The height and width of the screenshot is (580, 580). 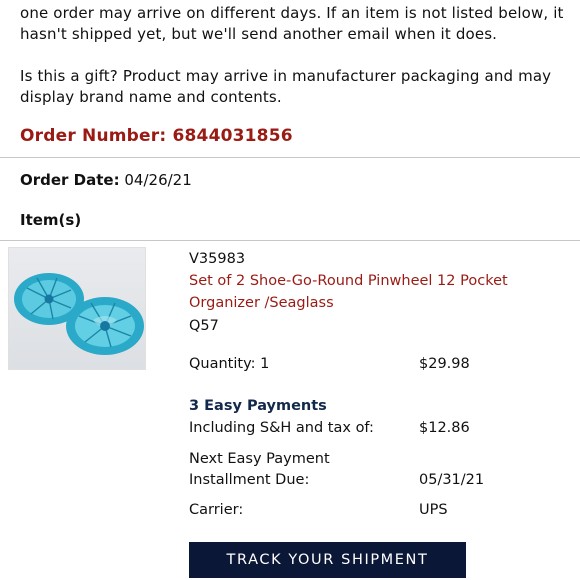 What do you see at coordinates (327, 560) in the screenshot?
I see `track-shipment-button: TRACK YOUR SHIPMENT` at bounding box center [327, 560].